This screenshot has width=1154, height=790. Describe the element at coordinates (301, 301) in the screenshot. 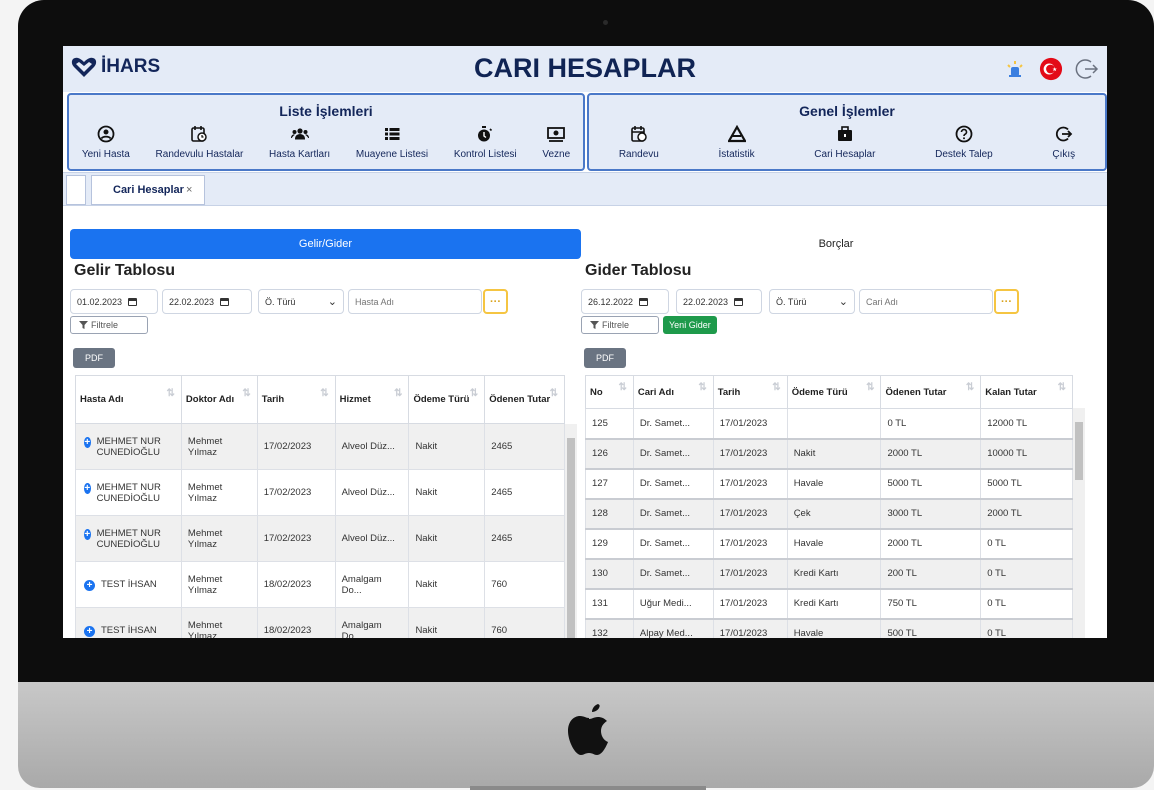

I see `gelir-payment-select: Ö. Türü ⌄` at that location.